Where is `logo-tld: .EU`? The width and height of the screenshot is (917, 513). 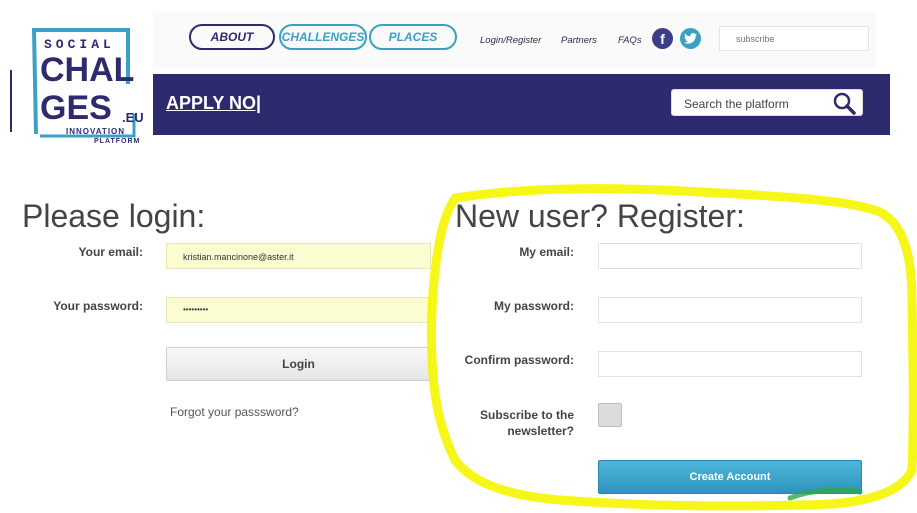 logo-tld: .EU is located at coordinates (133, 117).